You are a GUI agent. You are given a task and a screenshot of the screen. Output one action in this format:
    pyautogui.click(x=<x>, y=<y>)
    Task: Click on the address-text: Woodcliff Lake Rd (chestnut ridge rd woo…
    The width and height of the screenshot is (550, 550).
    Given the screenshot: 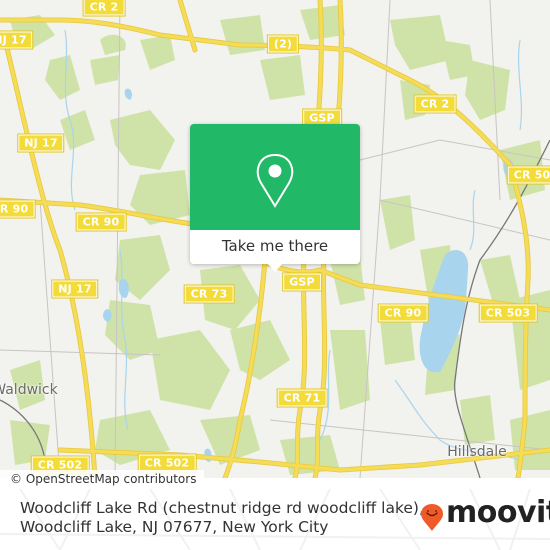 What is the action you would take?
    pyautogui.click(x=240, y=518)
    